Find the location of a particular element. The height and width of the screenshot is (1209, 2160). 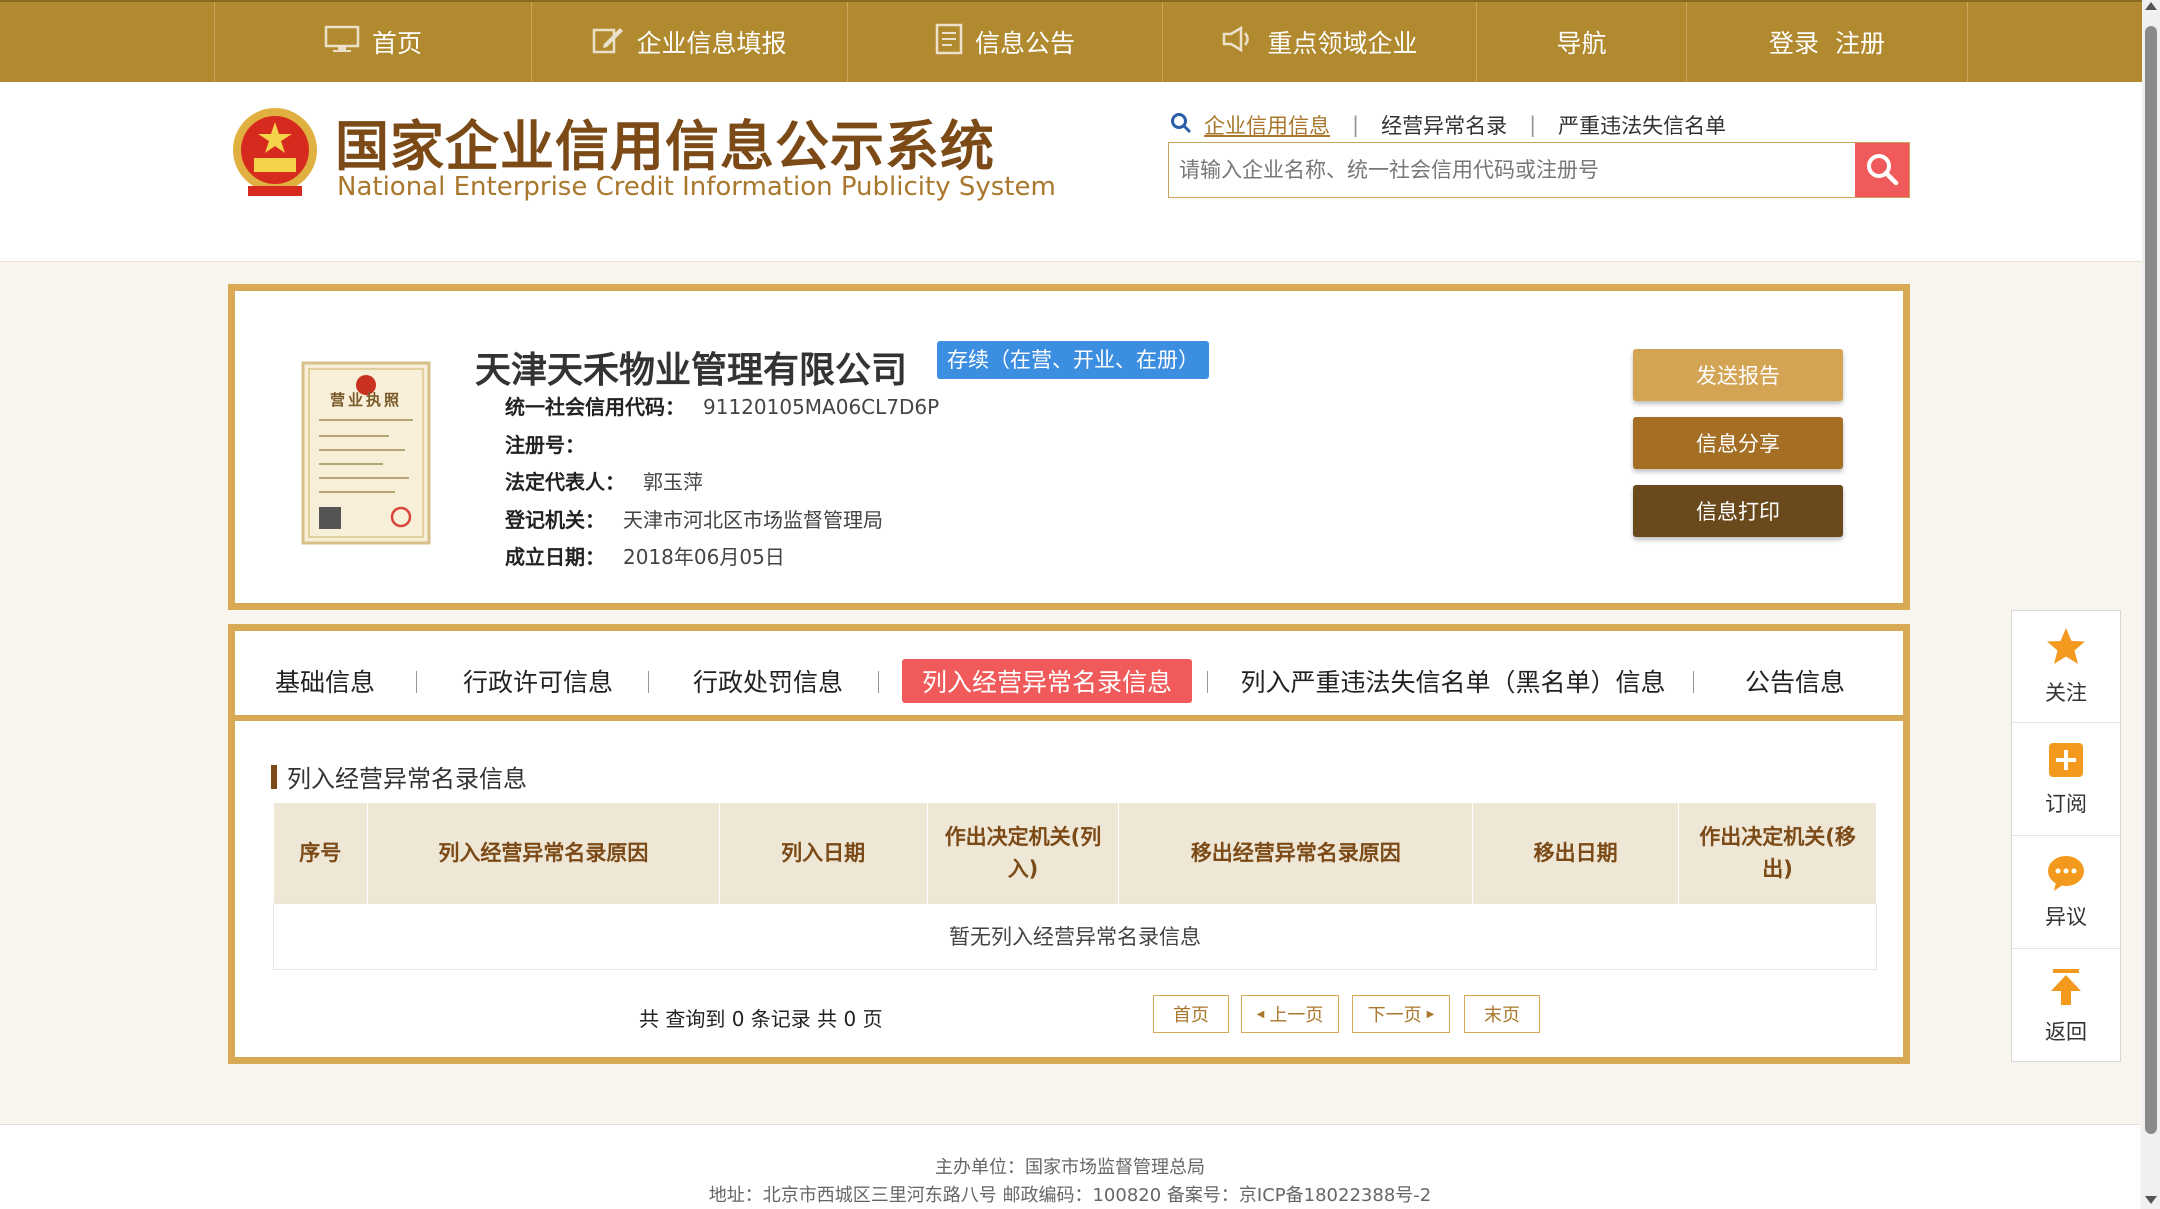

pager-next-button: 下一页 ▶ is located at coordinates (1401, 1014).